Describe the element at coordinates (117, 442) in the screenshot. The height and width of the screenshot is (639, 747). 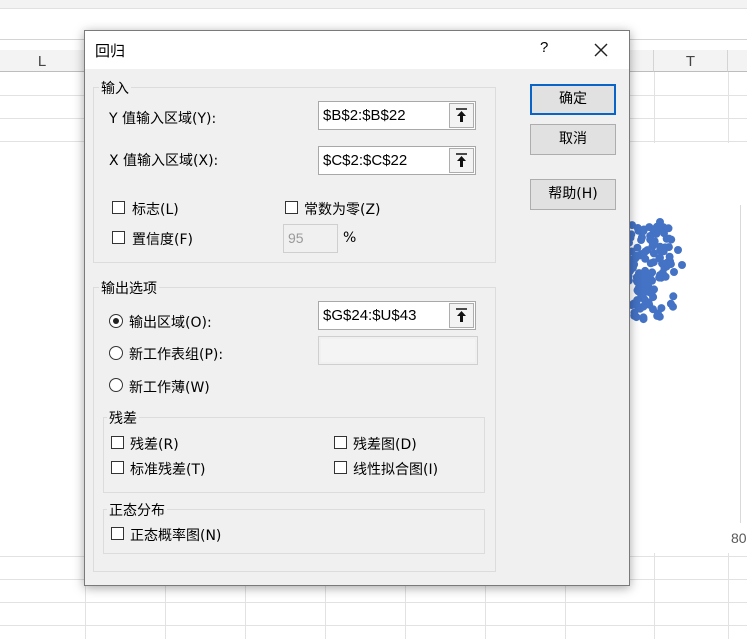
I see `residuals-checkbox` at that location.